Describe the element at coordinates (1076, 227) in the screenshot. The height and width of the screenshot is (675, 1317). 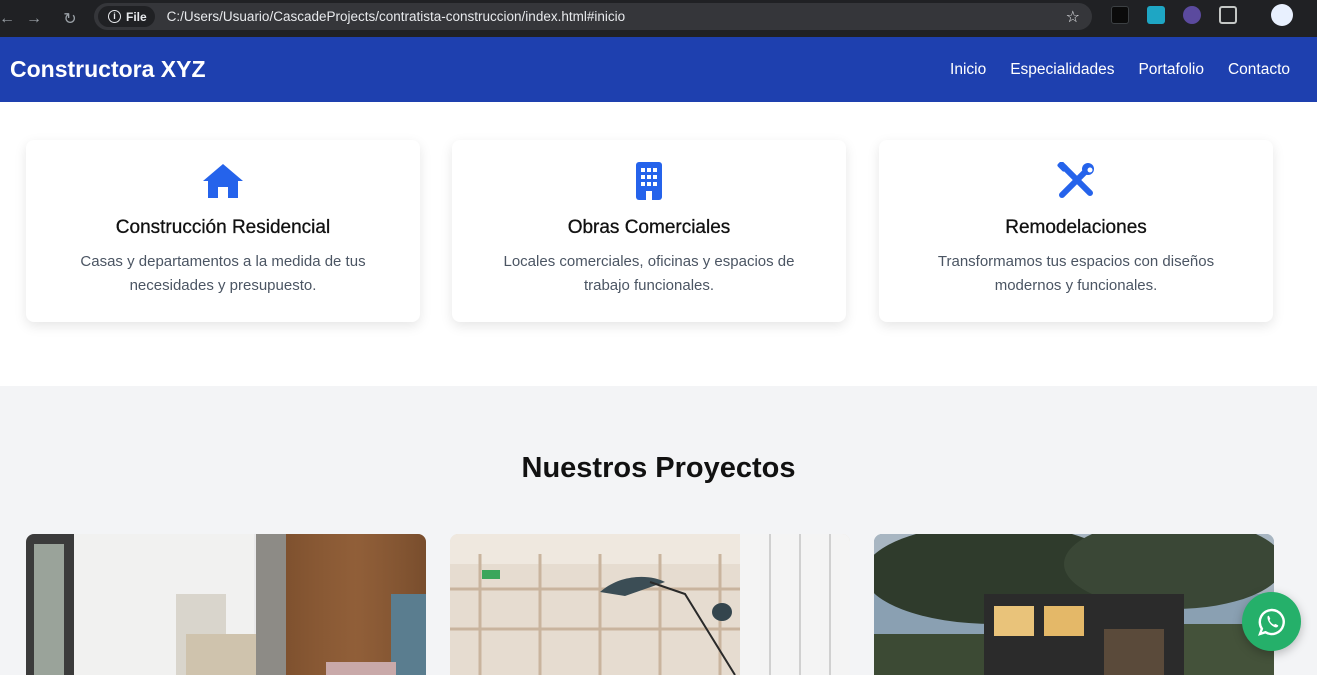
I see `service-title: Remodelaciones` at that location.